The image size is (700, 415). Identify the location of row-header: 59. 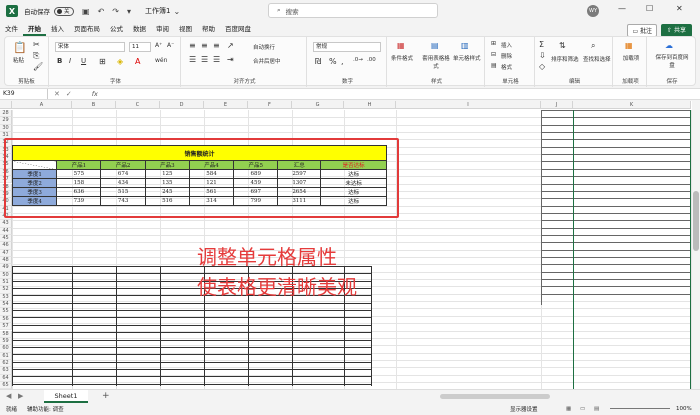
(6, 341).